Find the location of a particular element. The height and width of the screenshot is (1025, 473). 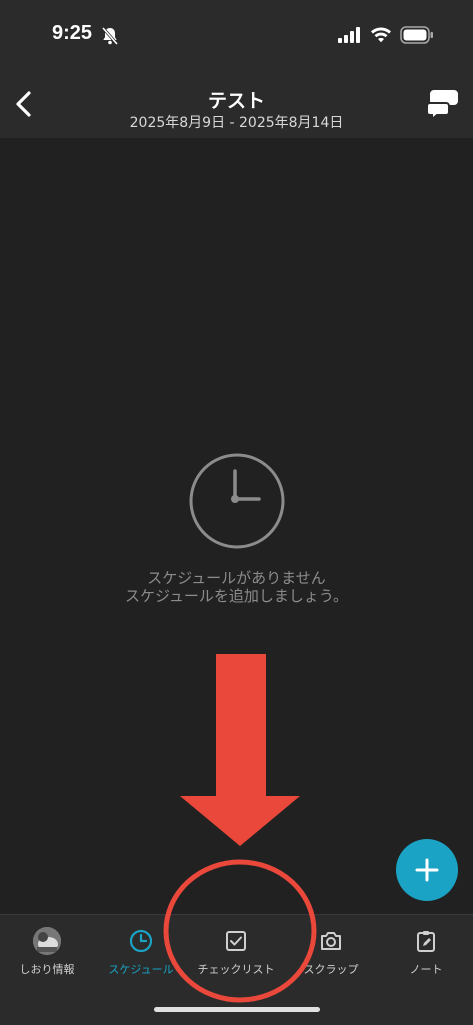

annotation-circle is located at coordinates (240, 931).